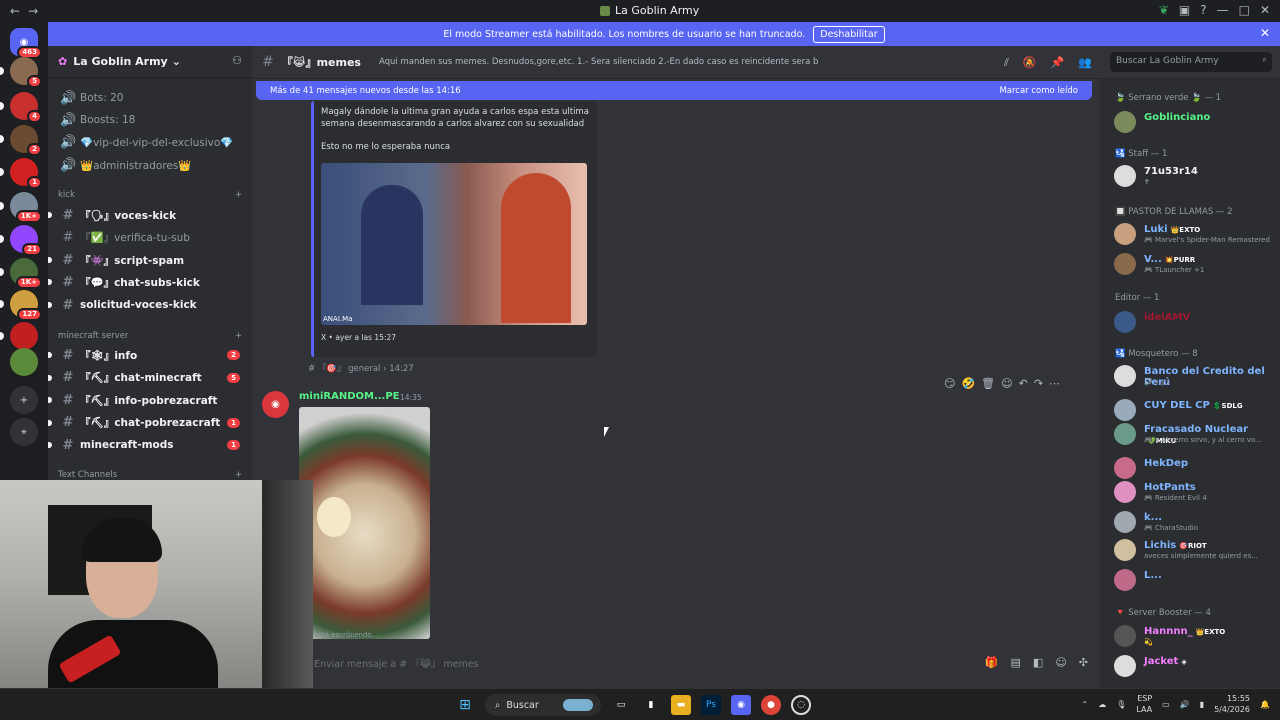  Describe the element at coordinates (1038, 91) in the screenshot. I see `mark-read-button: Marcar como leído` at that location.